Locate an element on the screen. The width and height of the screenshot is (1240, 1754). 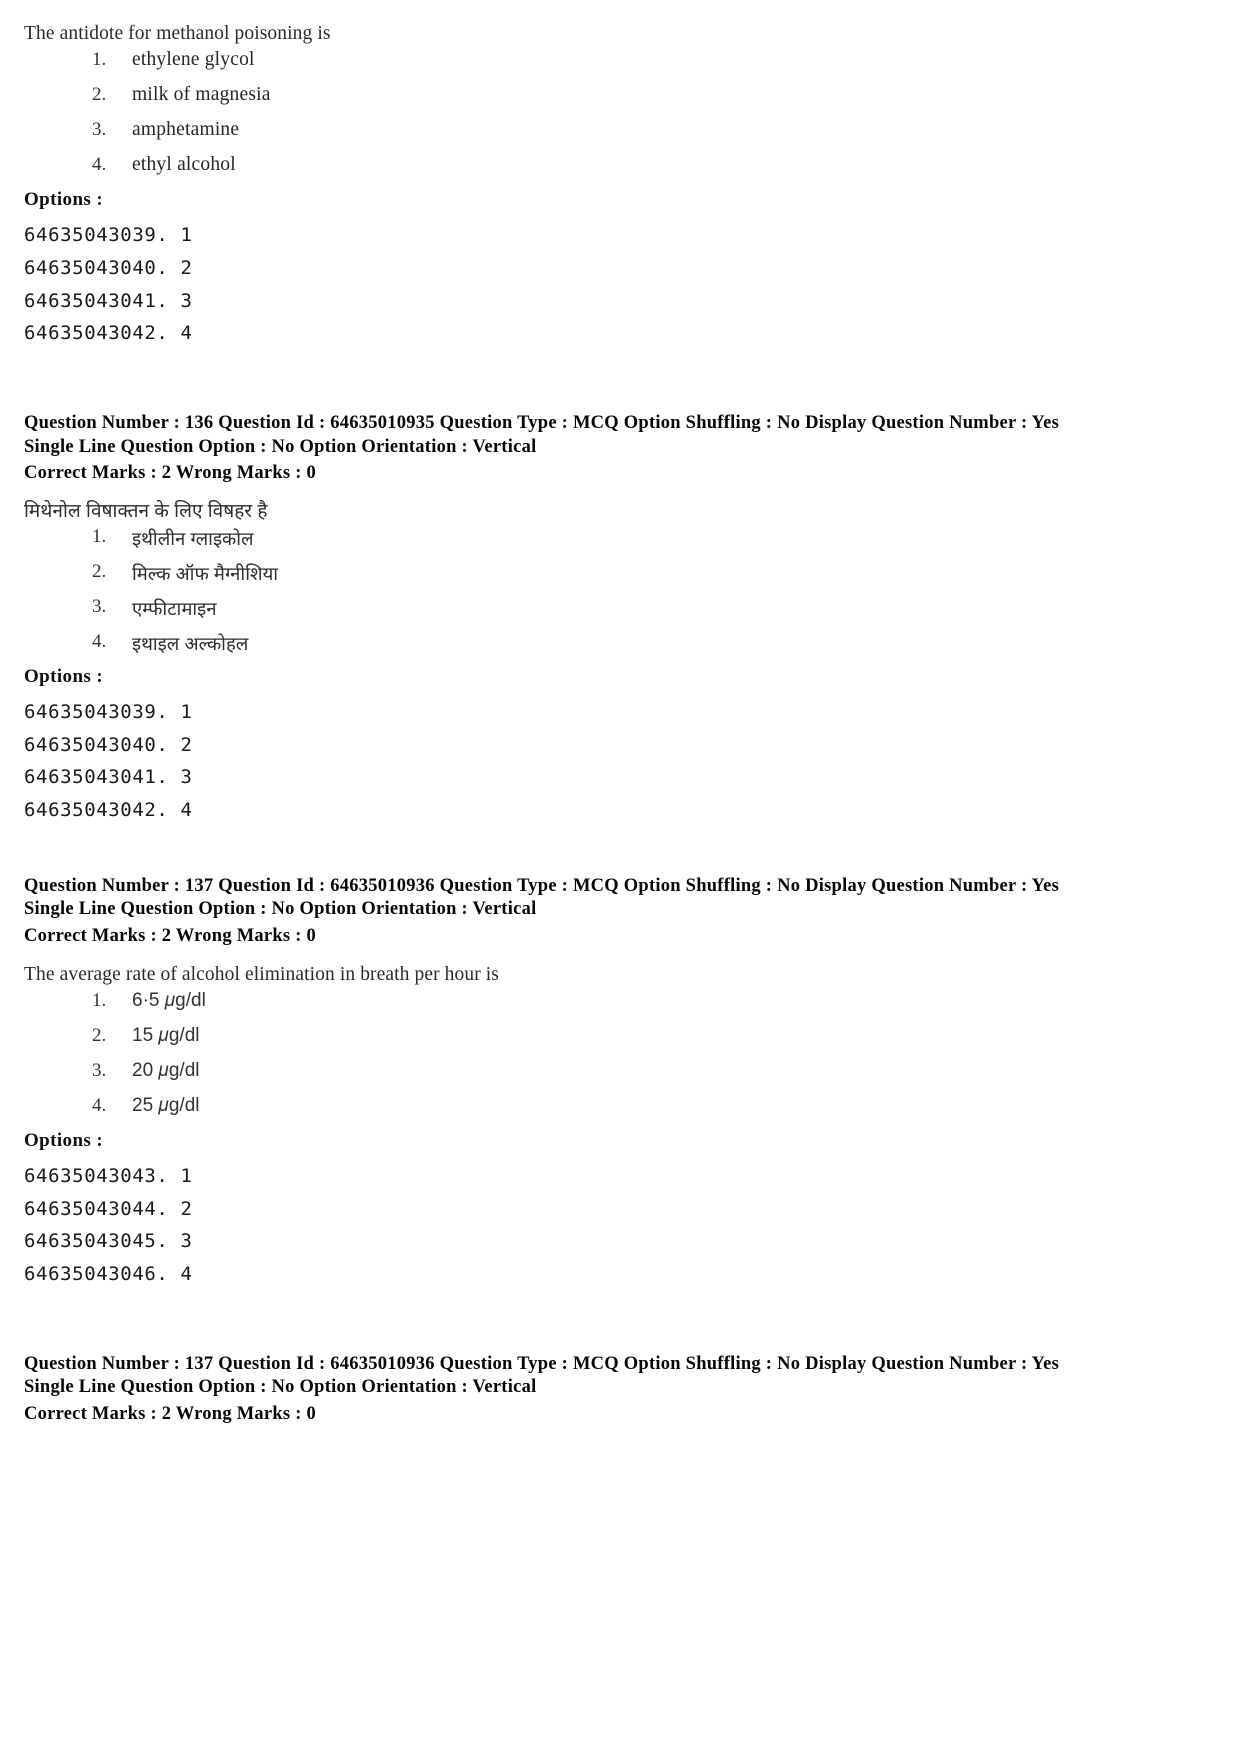
option-label: इथीलीन ग्लाइकोल is located at coordinates (193, 538).